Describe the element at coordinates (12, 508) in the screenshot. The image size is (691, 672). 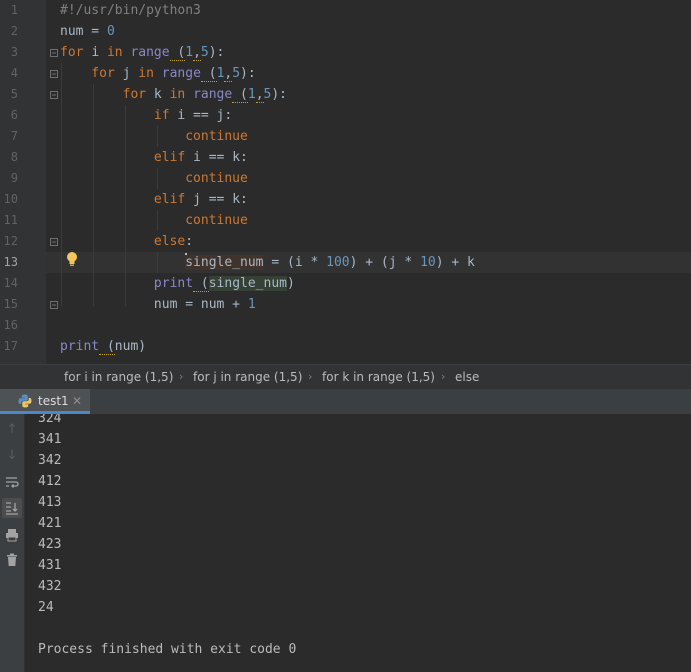
I see `scroll-to-end-icon` at that location.